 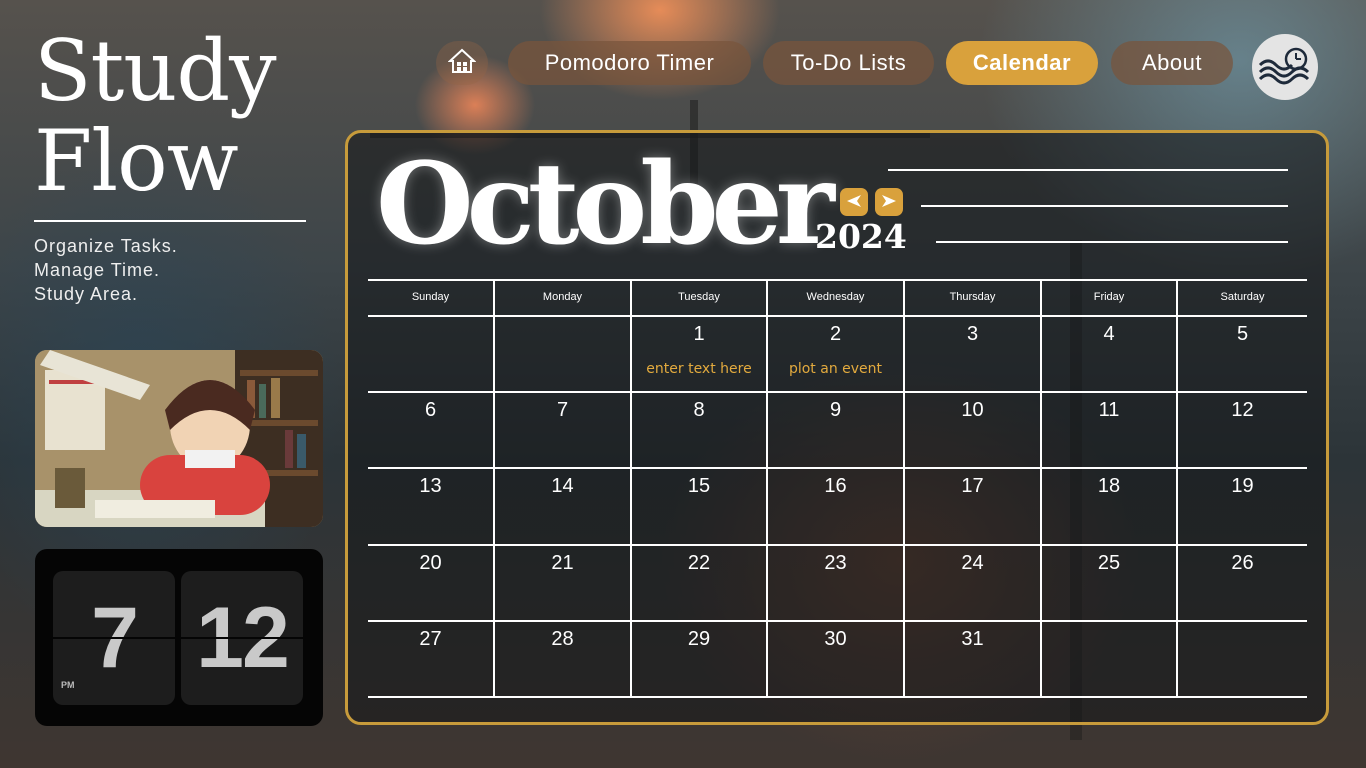 I want to click on site-logo, so click(x=1285, y=67).